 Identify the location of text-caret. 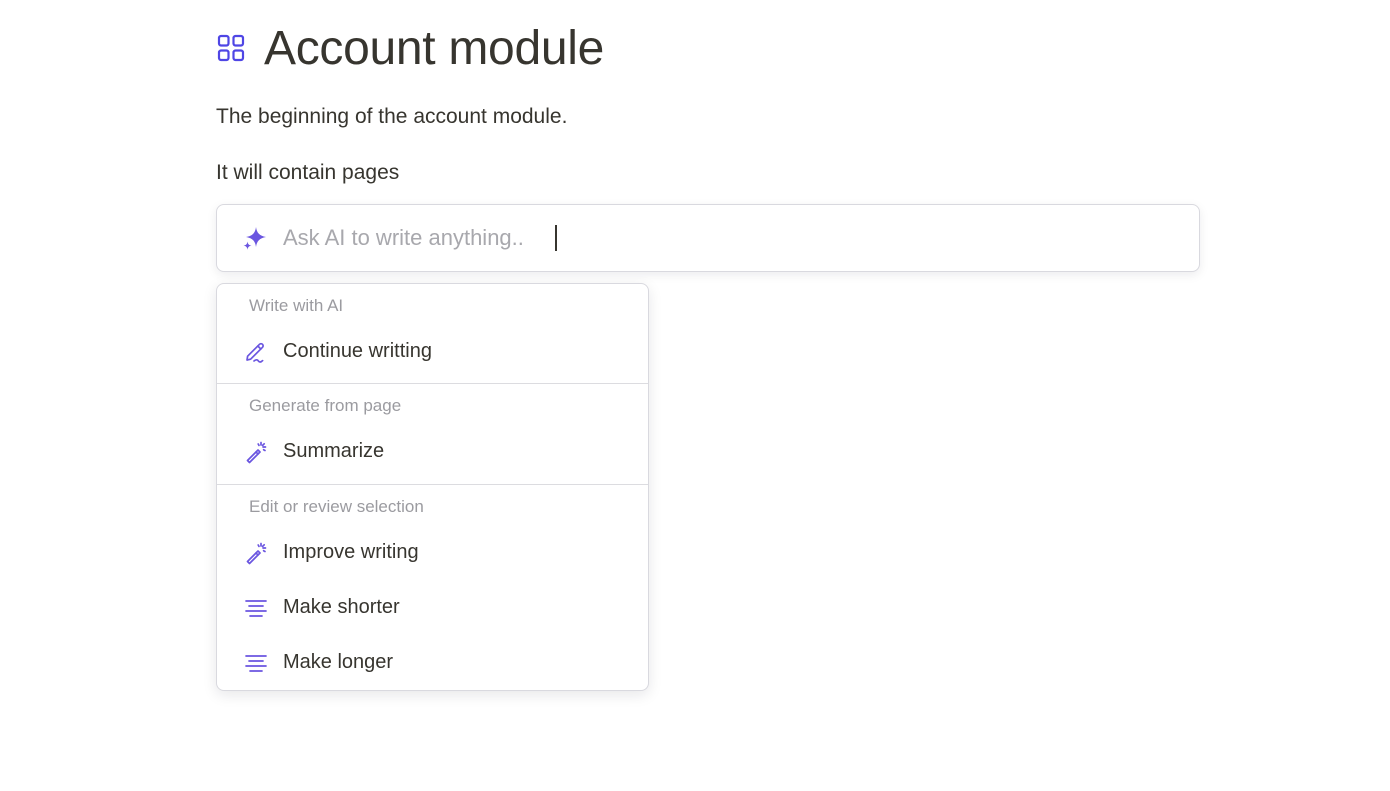
(556, 238).